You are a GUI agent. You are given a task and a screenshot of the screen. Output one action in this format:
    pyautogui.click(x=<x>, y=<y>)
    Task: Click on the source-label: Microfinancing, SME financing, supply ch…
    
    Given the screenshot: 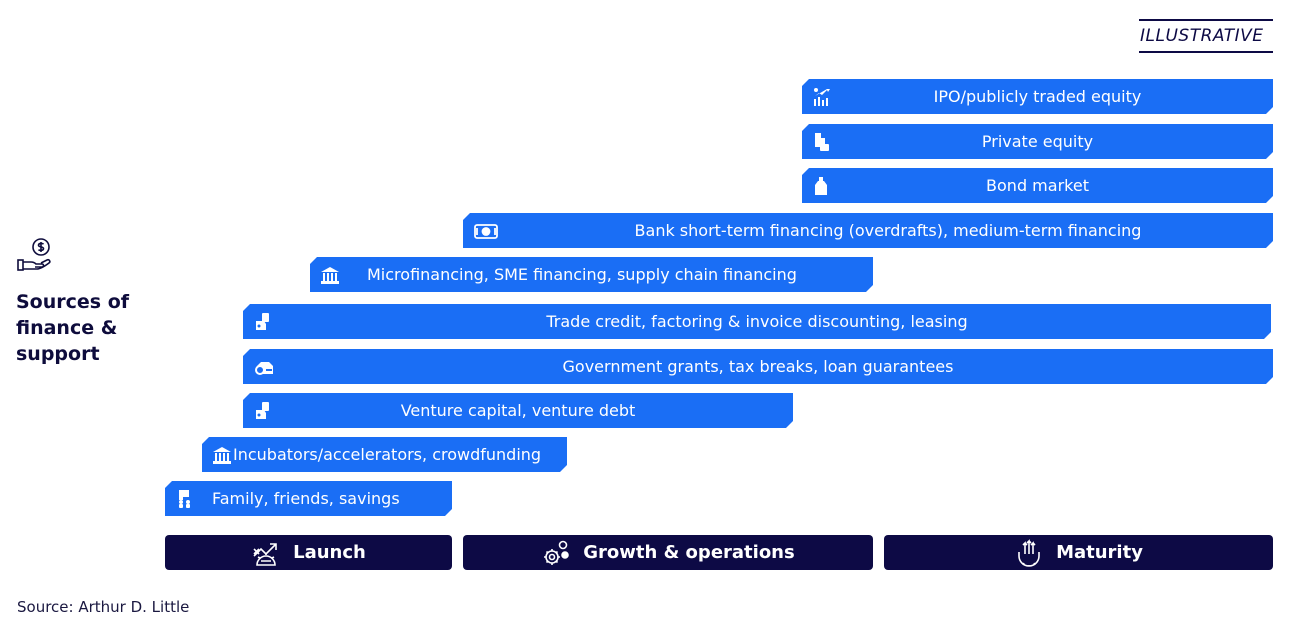 What is the action you would take?
    pyautogui.click(x=582, y=274)
    